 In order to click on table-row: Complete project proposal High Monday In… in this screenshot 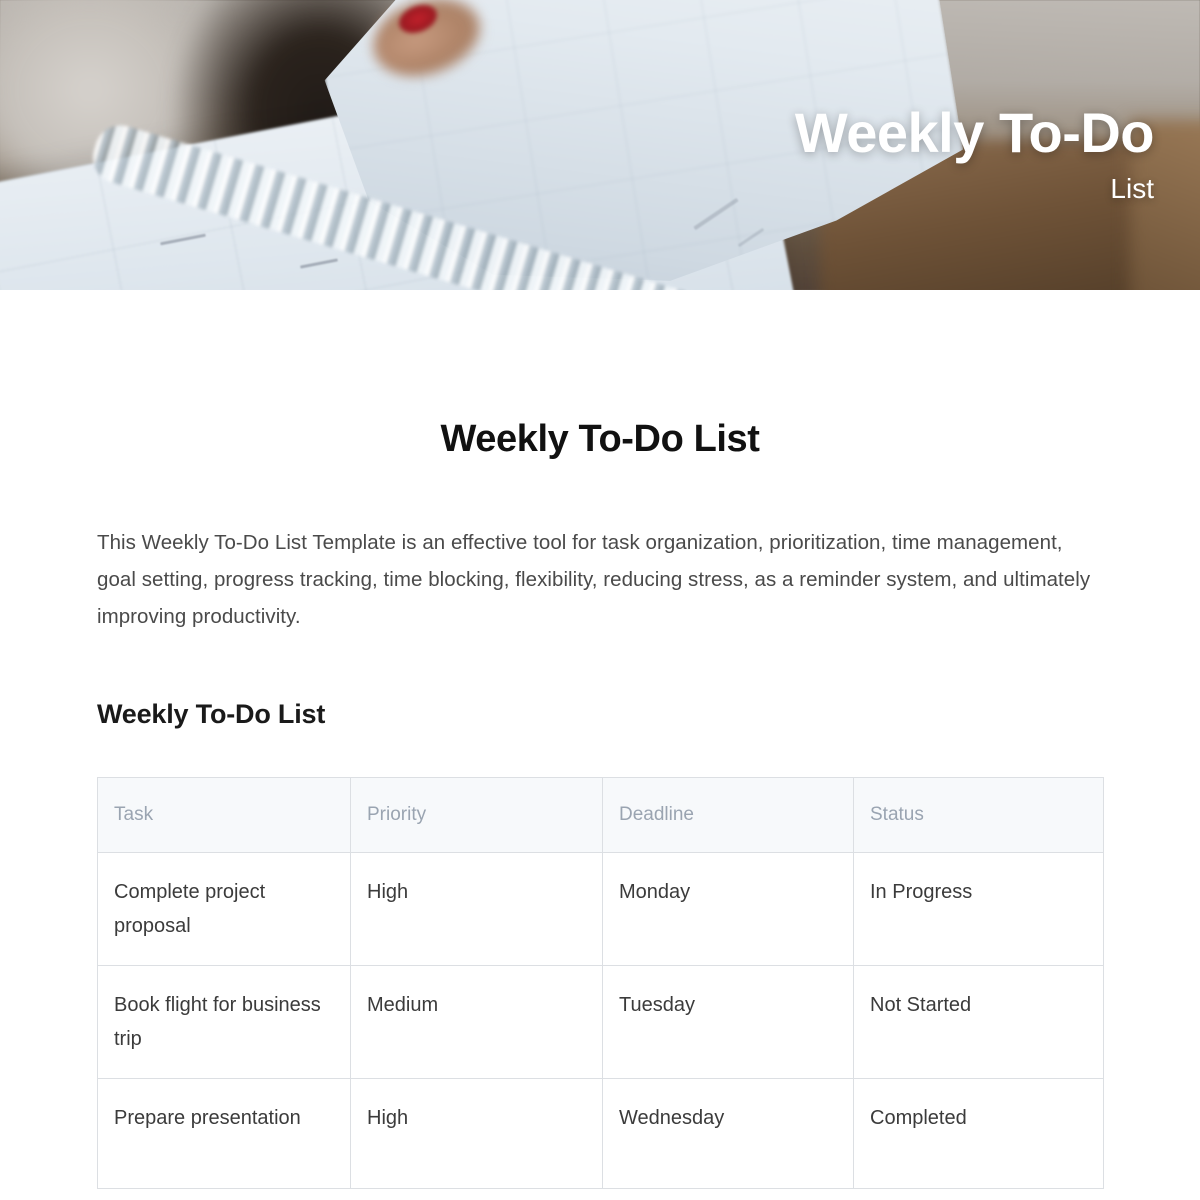, I will do `click(600, 908)`.